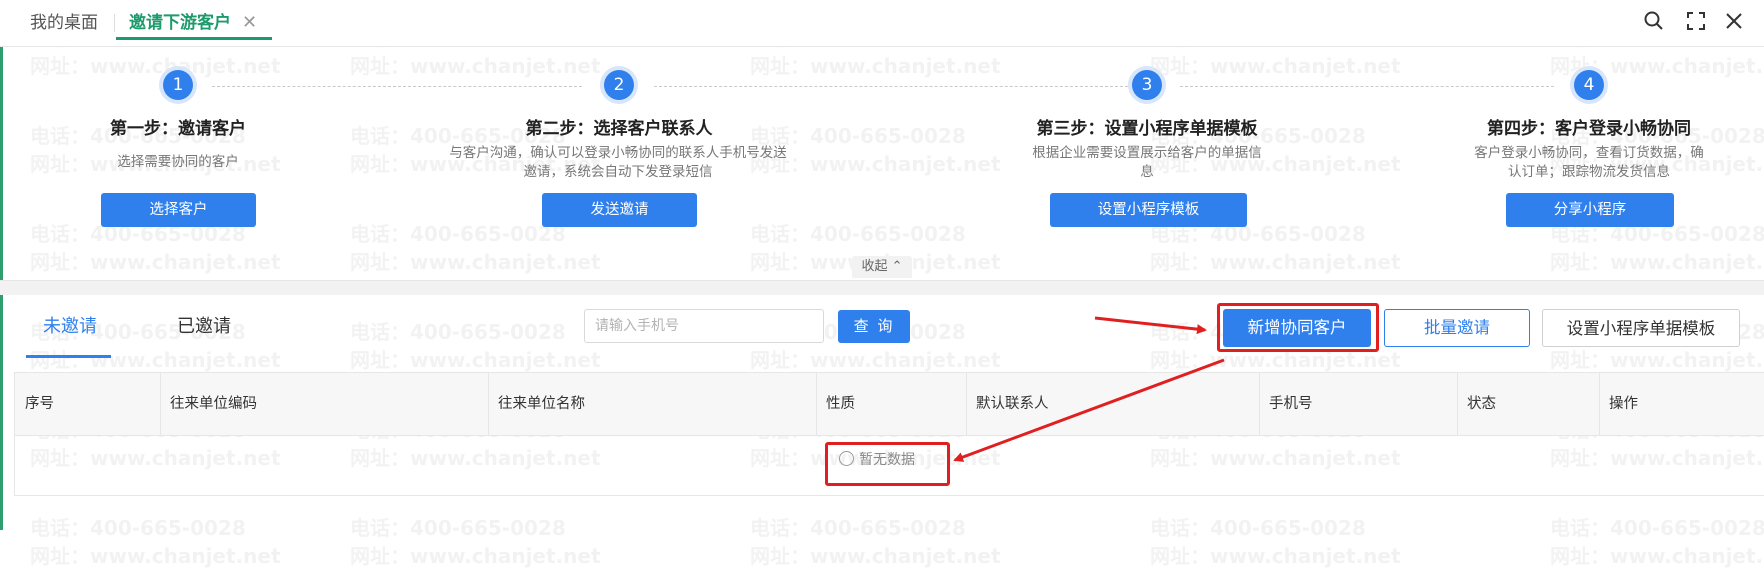 The height and width of the screenshot is (569, 1764). I want to click on subtab-underline, so click(68, 356).